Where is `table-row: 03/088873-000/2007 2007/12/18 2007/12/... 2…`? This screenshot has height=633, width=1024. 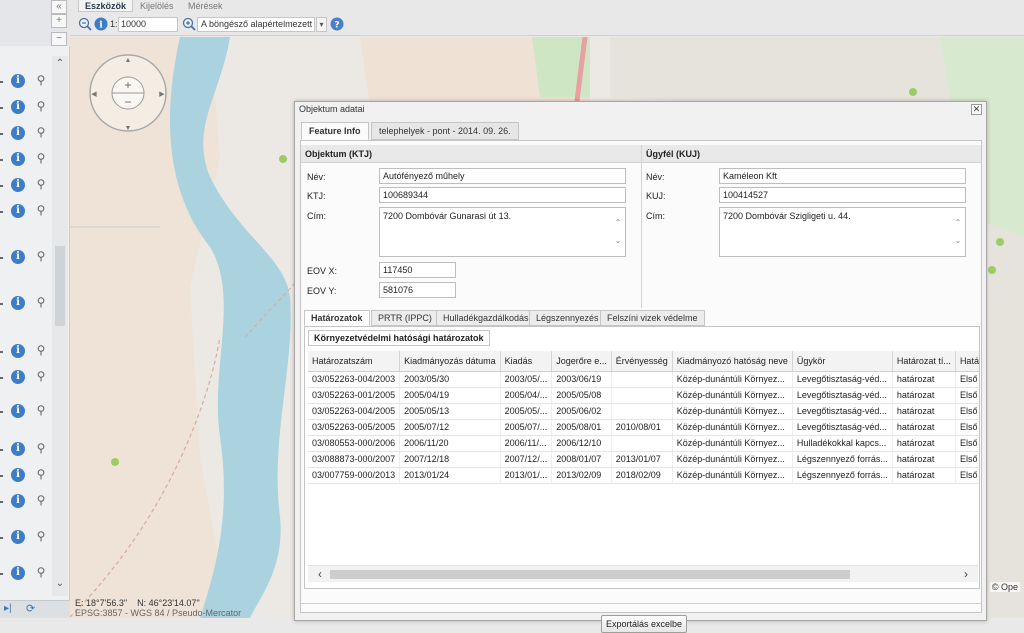 table-row: 03/088873-000/2007 2007/12/18 2007/12/... 2… is located at coordinates (643, 459).